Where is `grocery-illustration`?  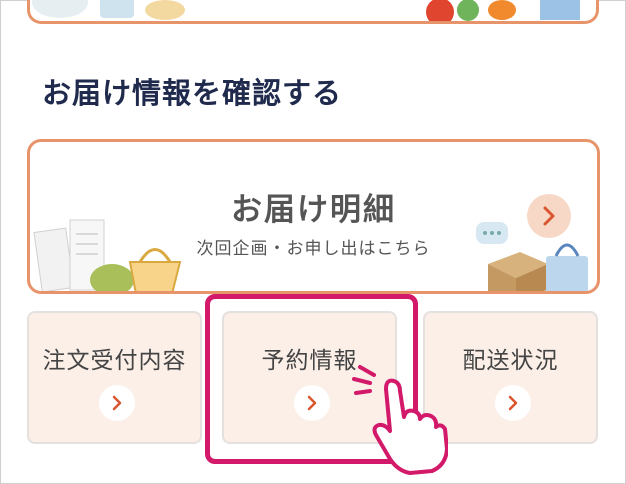
grocery-illustration is located at coordinates (306, 10).